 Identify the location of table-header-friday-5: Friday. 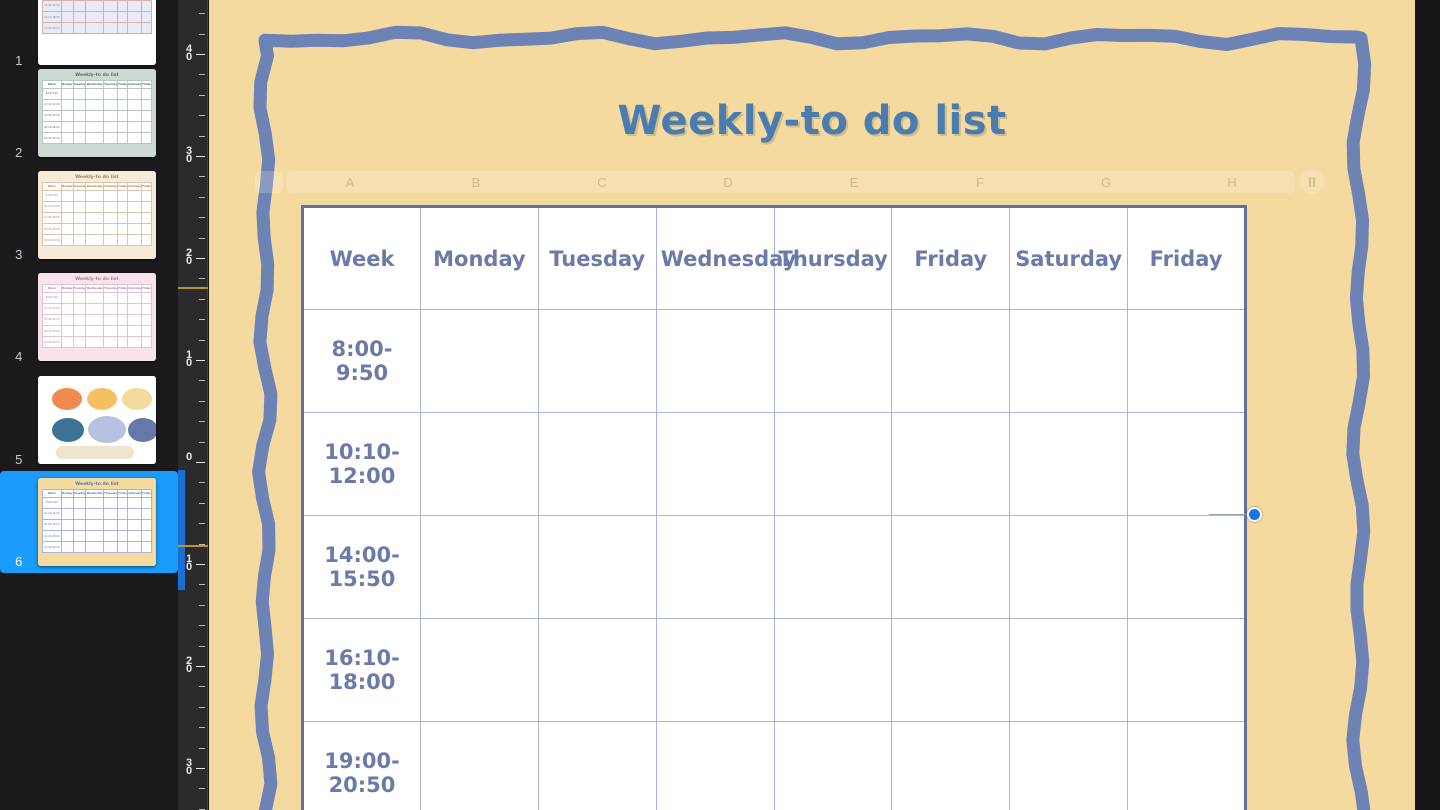
(951, 258).